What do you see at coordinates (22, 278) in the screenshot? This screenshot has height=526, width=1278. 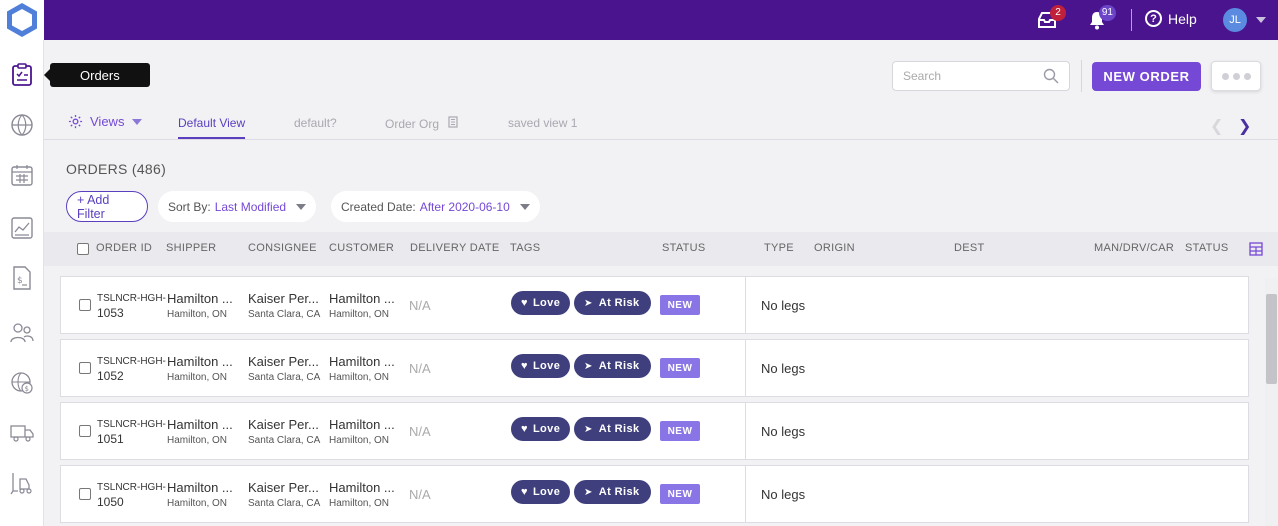 I see `billing-document-icon: $` at bounding box center [22, 278].